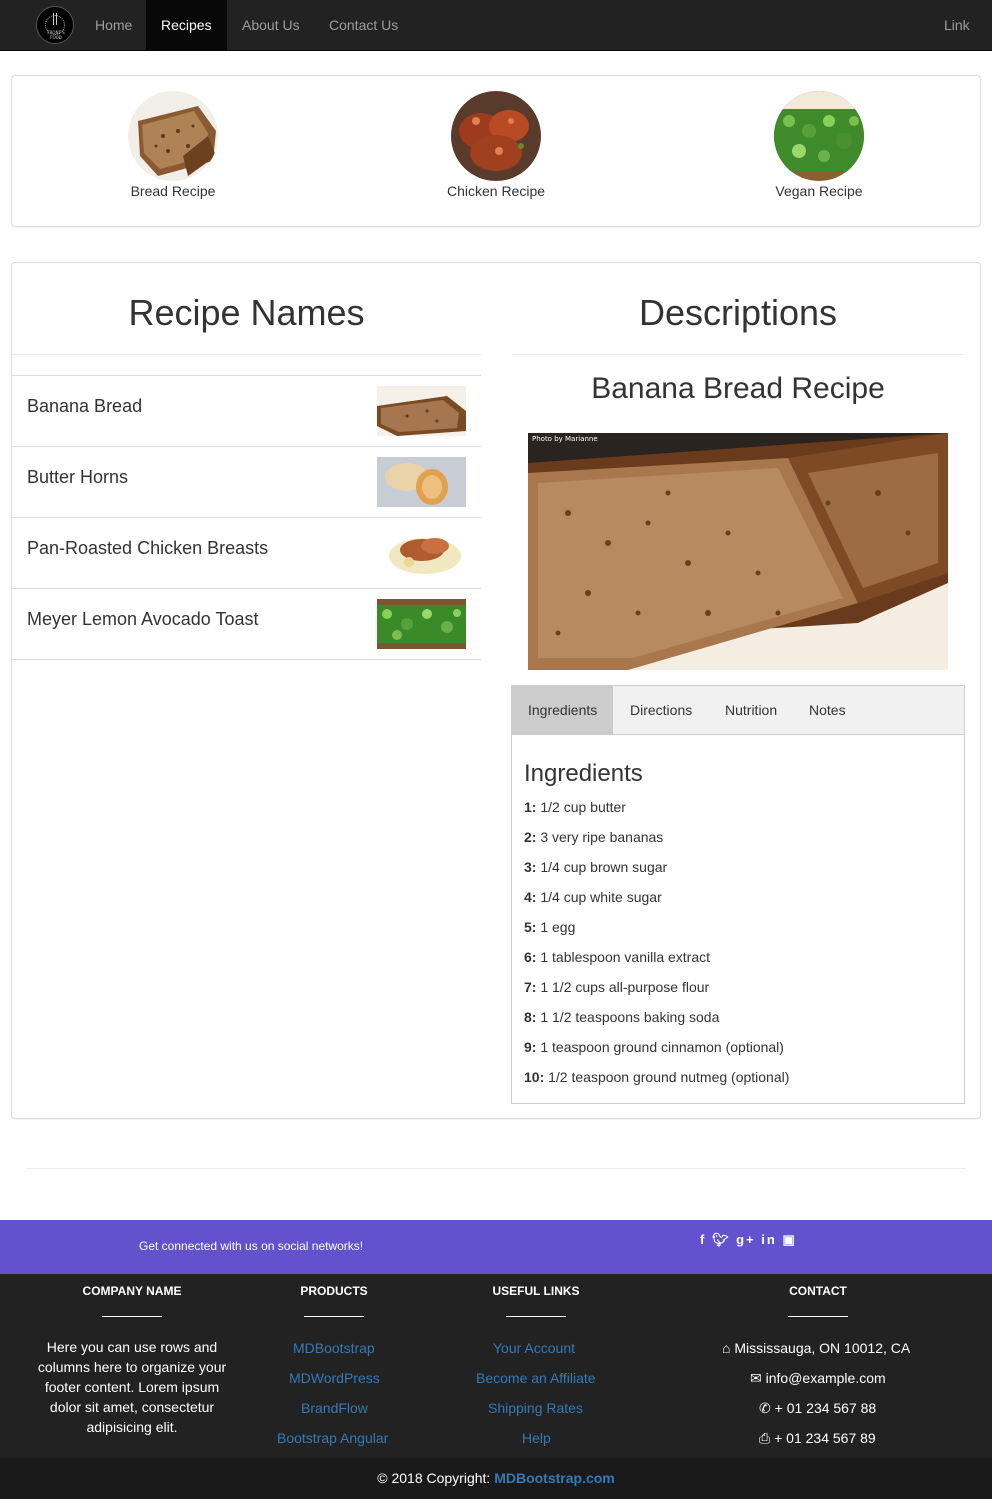  I want to click on nav-recipes: Recipes, so click(186, 25).